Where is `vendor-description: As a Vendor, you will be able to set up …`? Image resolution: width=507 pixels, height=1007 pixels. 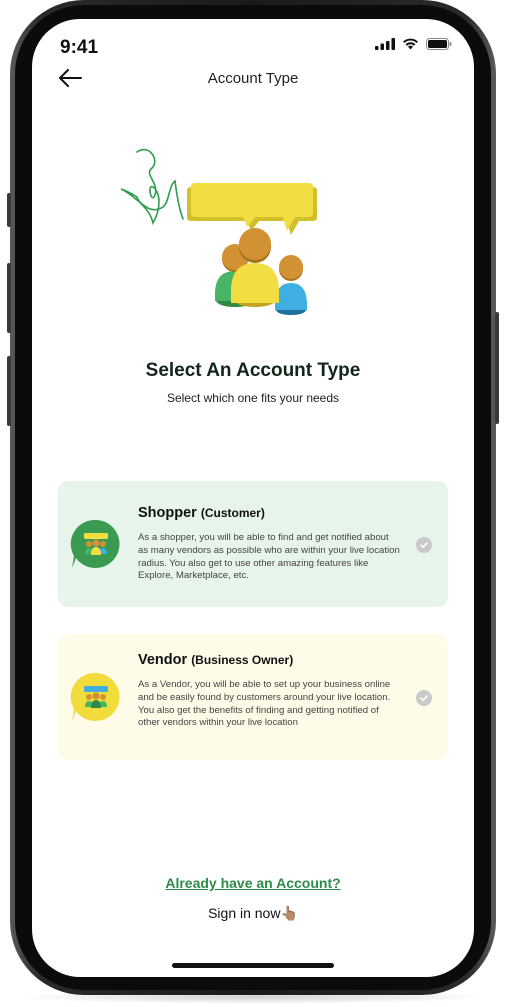 vendor-description: As a Vendor, you will be able to set up … is located at coordinates (264, 704).